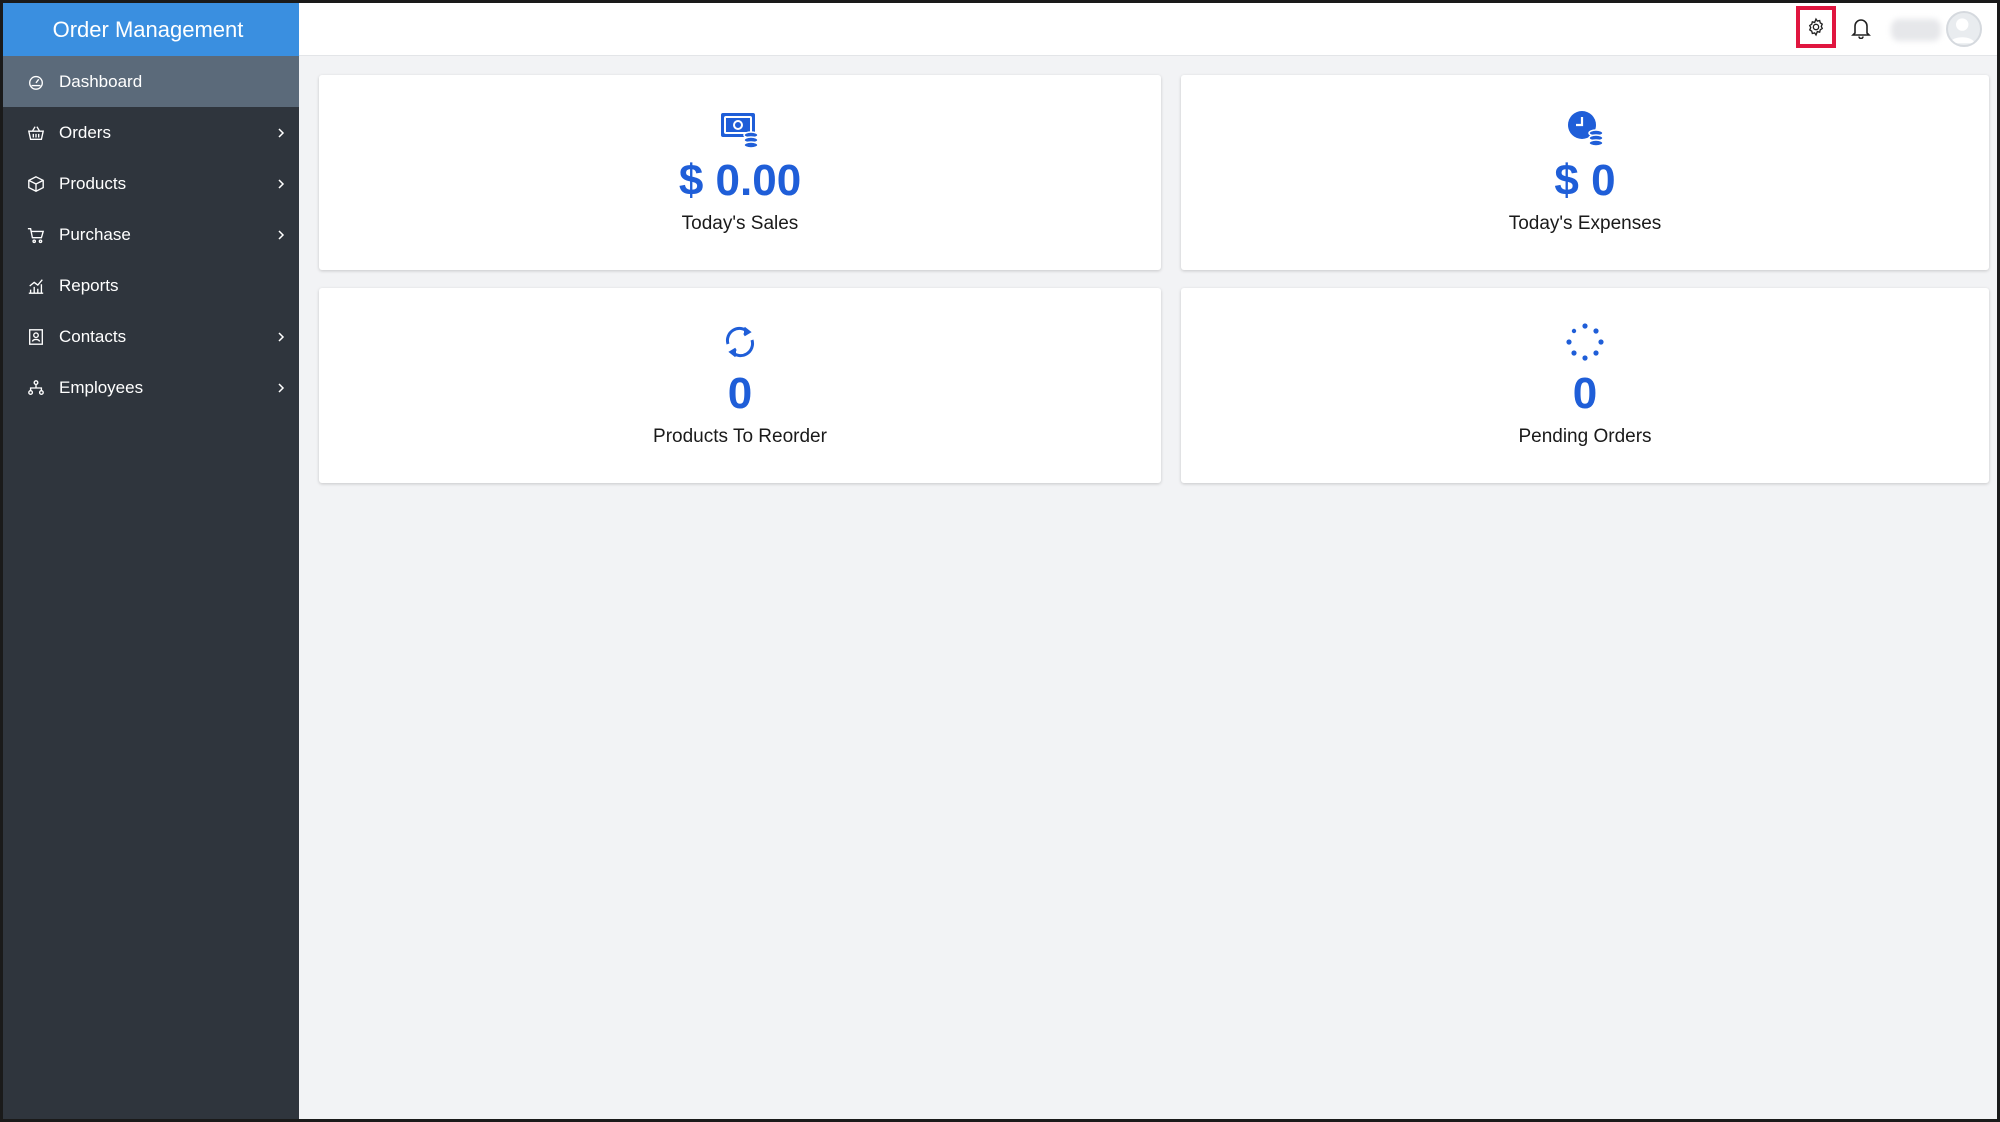  What do you see at coordinates (36, 388) in the screenshot?
I see `org-chart-icon` at bounding box center [36, 388].